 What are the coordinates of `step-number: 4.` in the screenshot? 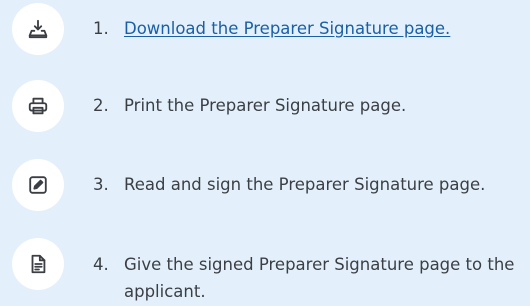 It's located at (101, 264).